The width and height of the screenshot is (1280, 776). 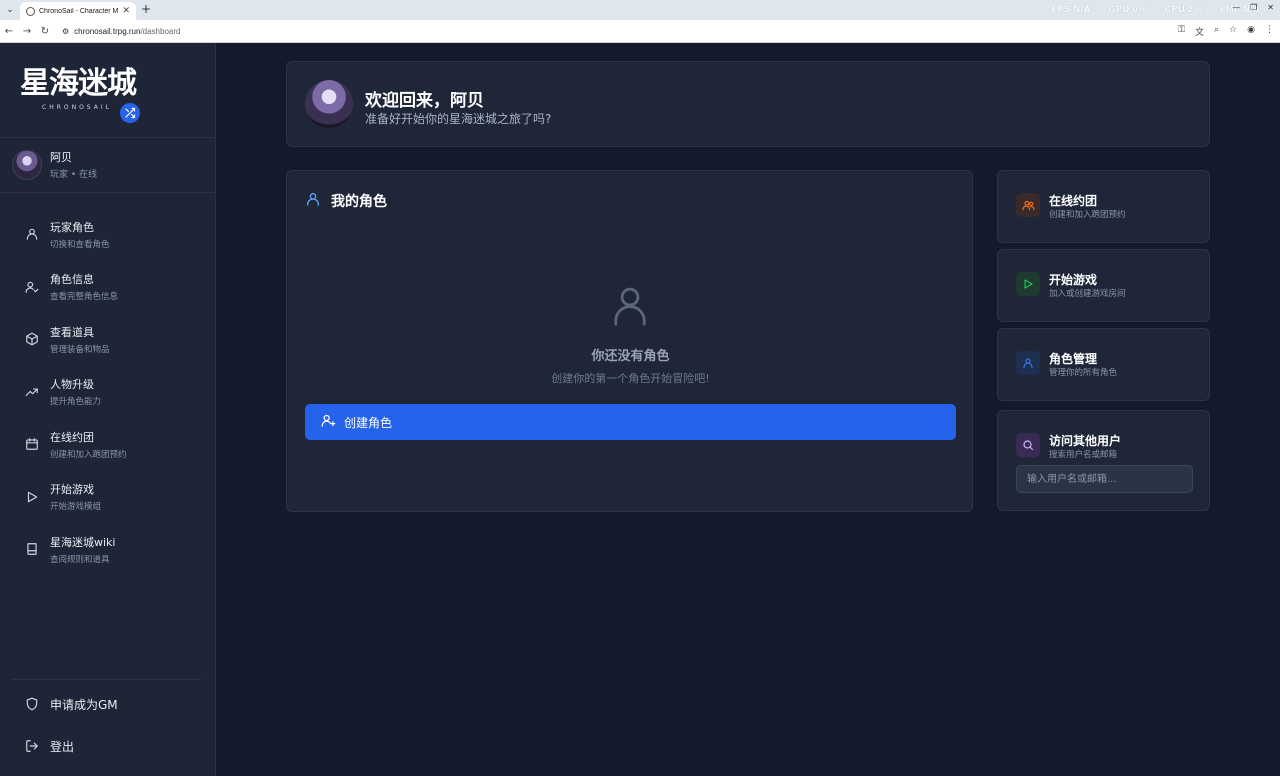 What do you see at coordinates (72, 280) in the screenshot?
I see `sidebar-item-label: 角色信息` at bounding box center [72, 280].